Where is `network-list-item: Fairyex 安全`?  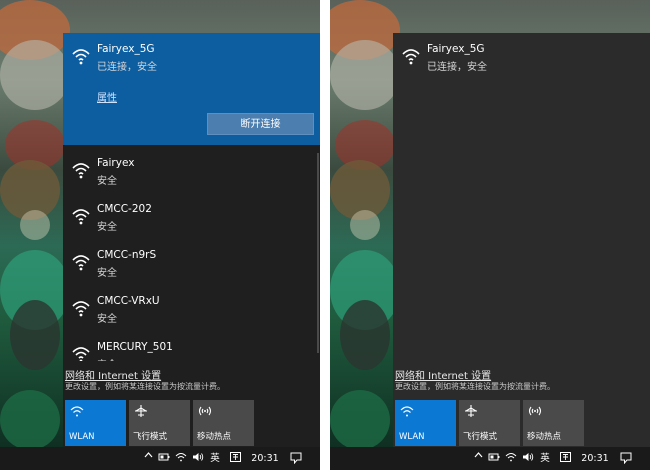 network-list-item: Fairyex 安全 is located at coordinates (191, 170).